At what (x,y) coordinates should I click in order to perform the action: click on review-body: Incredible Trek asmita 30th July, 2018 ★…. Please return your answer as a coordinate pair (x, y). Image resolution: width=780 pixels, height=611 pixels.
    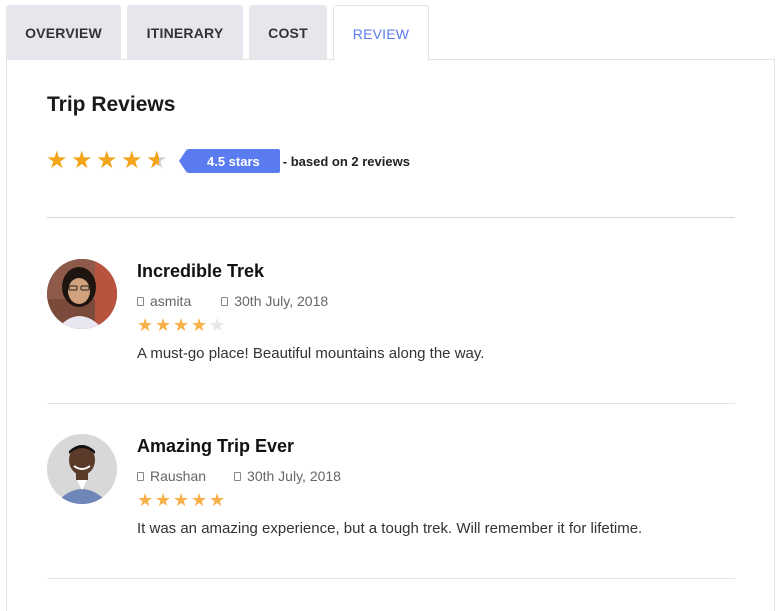
    Looking at the image, I should click on (437, 310).